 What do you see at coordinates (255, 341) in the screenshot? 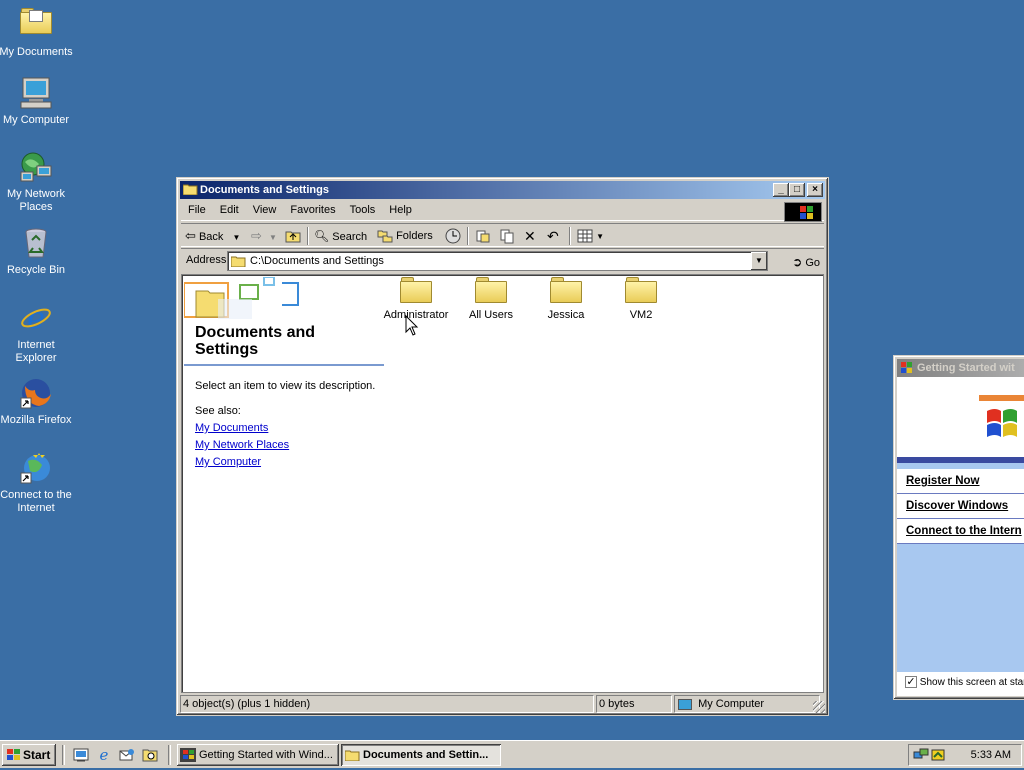
I see `panel-heading: Documents and Settings` at bounding box center [255, 341].